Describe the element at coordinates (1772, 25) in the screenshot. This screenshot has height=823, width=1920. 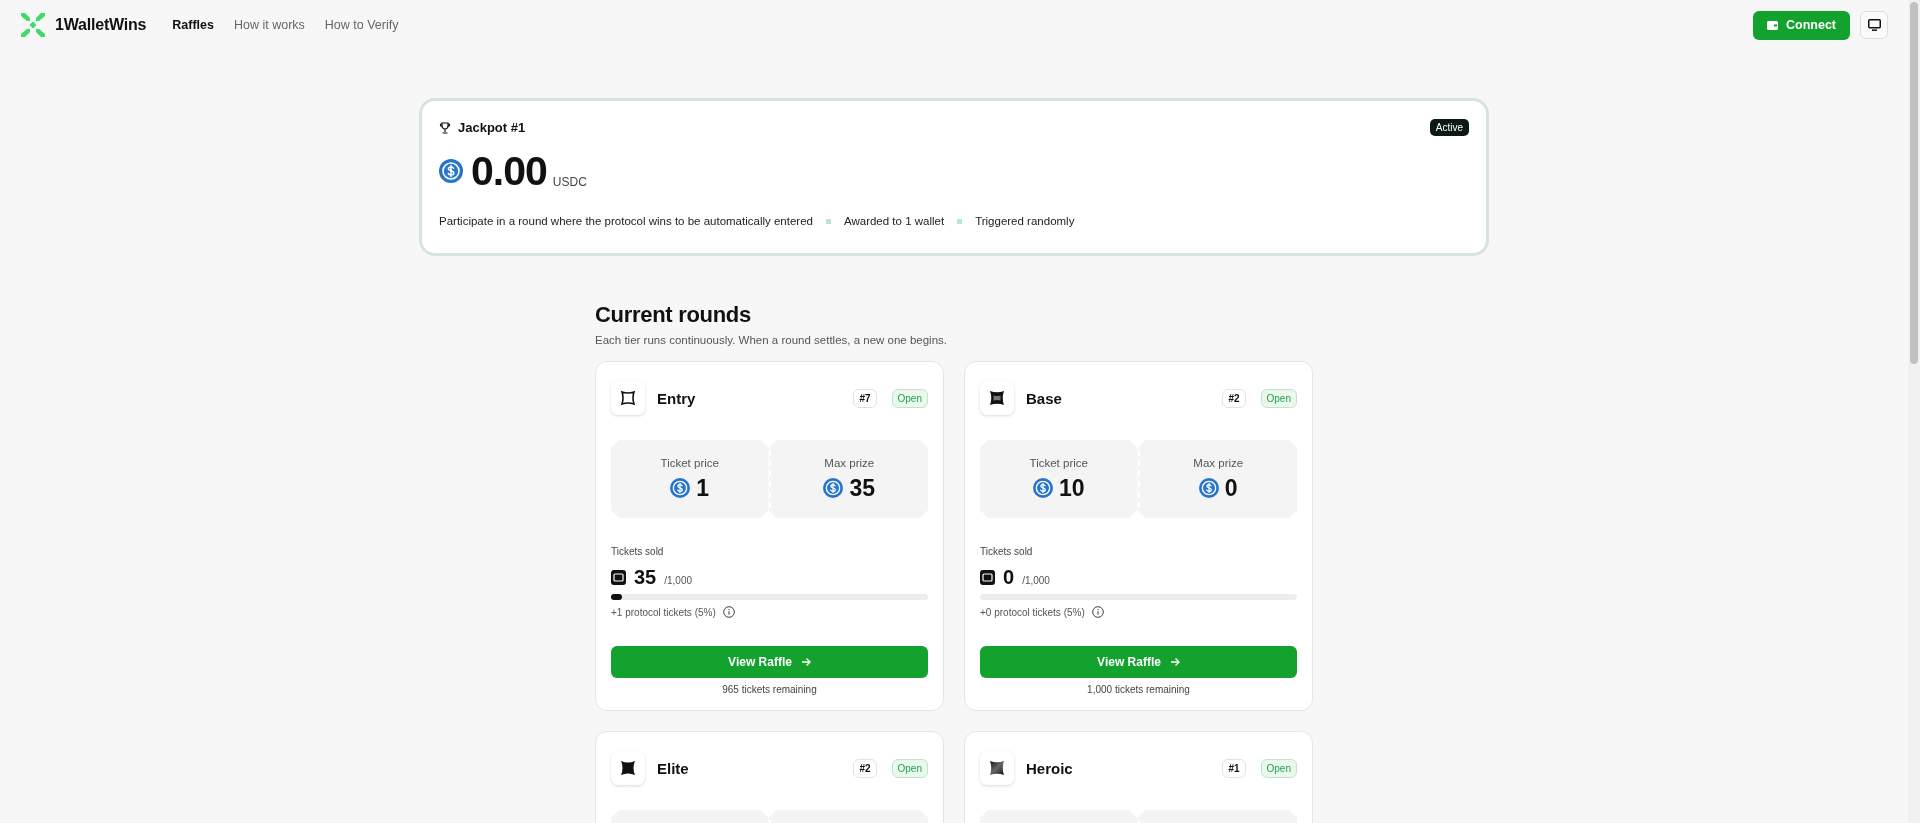
I see `wallet-icon` at that location.